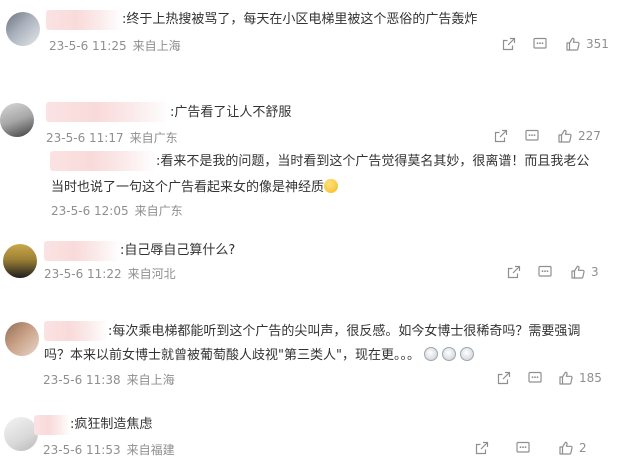 The width and height of the screenshot is (622, 475). I want to click on like-button: 185, so click(580, 378).